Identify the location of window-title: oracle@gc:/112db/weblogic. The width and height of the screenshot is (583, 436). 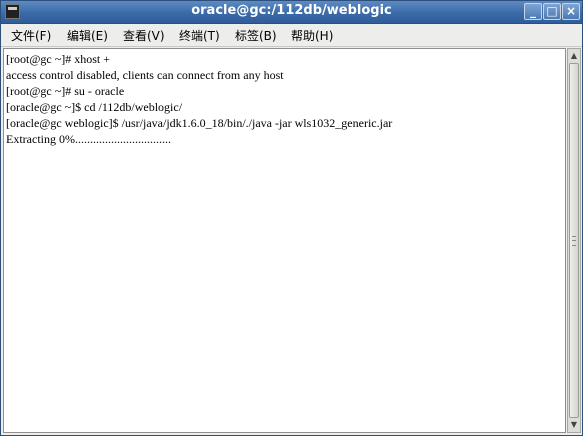
(291, 10).